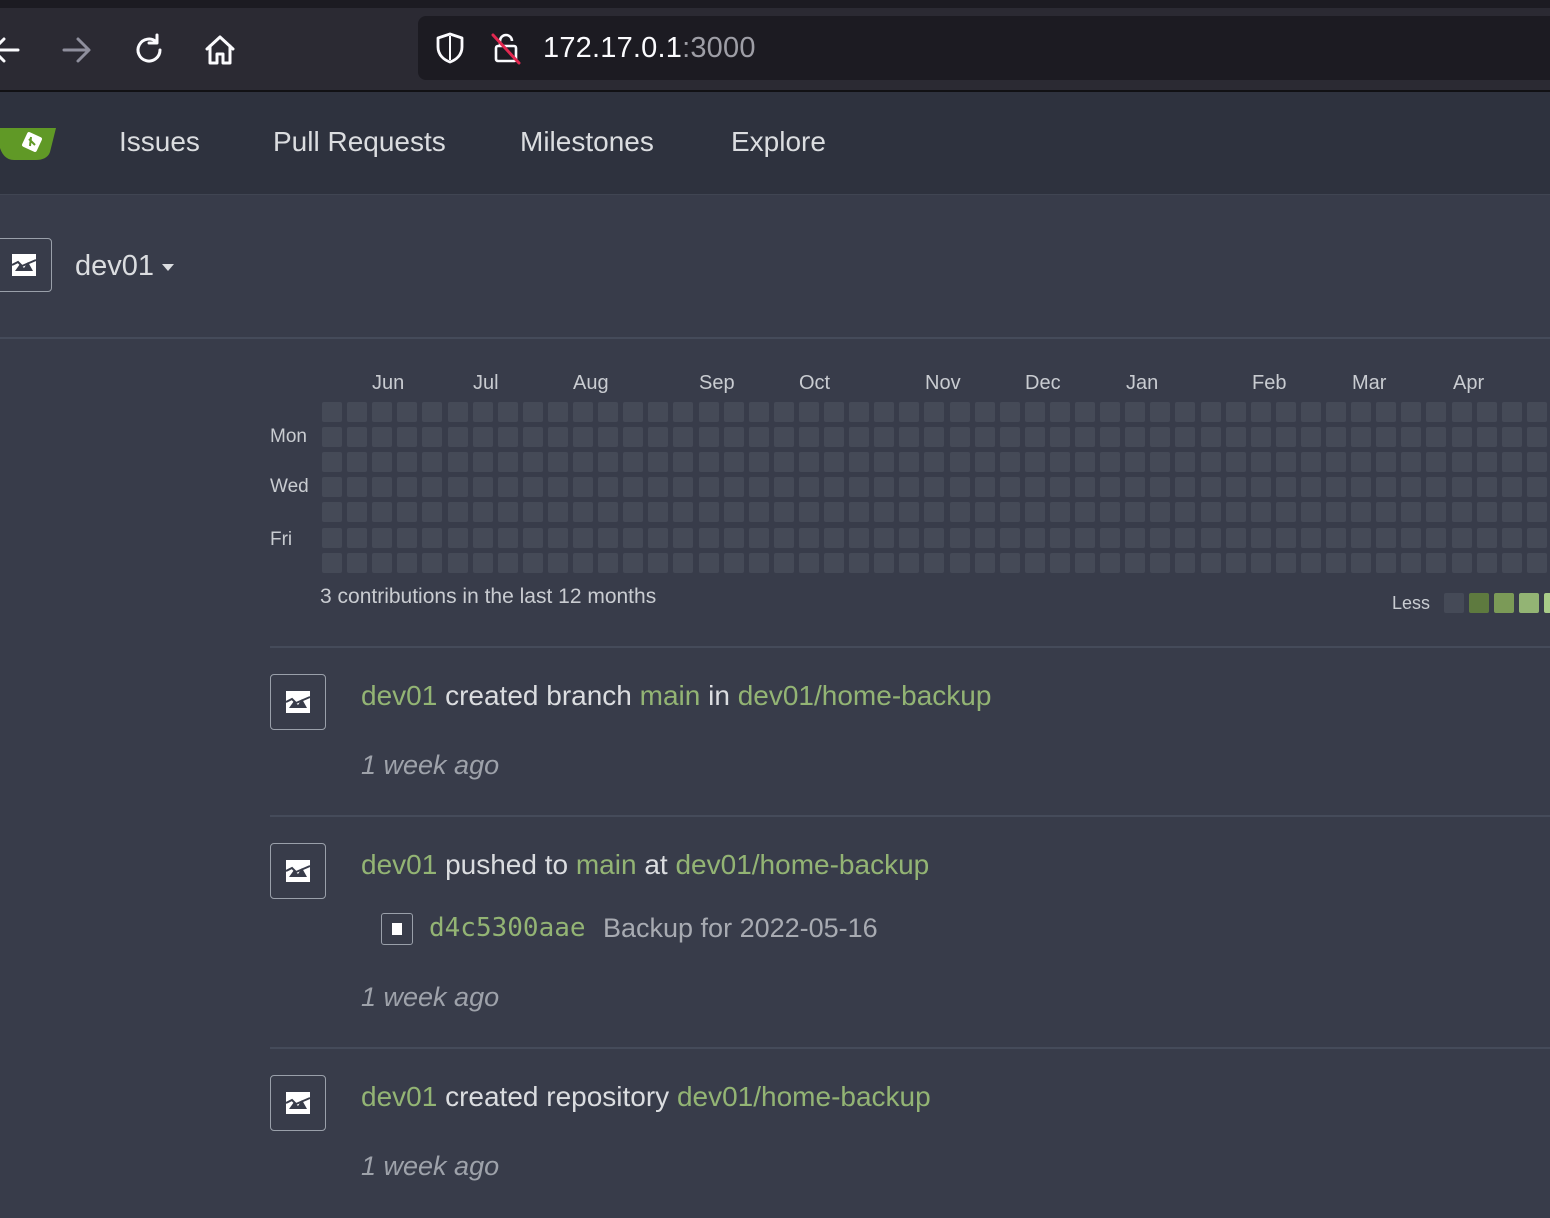 The width and height of the screenshot is (1550, 1218). What do you see at coordinates (1547, 603) in the screenshot?
I see `legend-swatch-level4` at bounding box center [1547, 603].